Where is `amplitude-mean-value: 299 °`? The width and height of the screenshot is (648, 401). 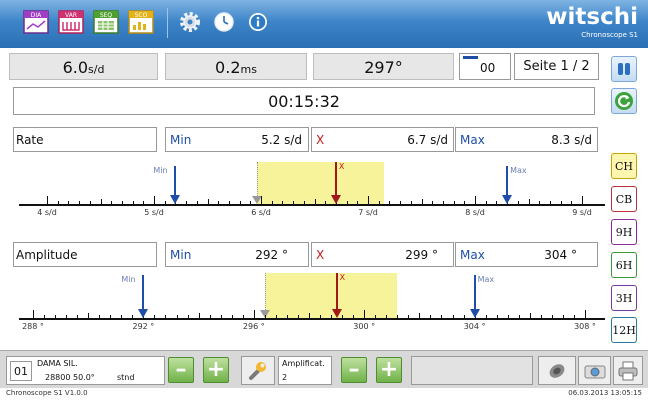 amplitude-mean-value: 299 ° is located at coordinates (421, 255).